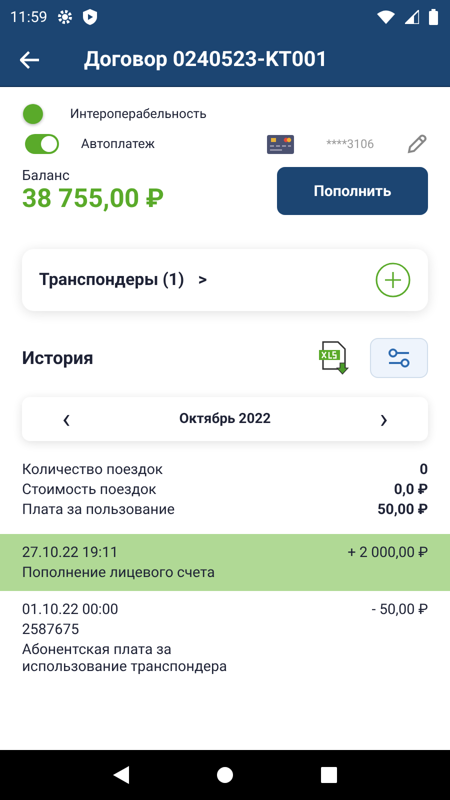 The width and height of the screenshot is (450, 800). What do you see at coordinates (65, 17) in the screenshot?
I see `settings-icon` at bounding box center [65, 17].